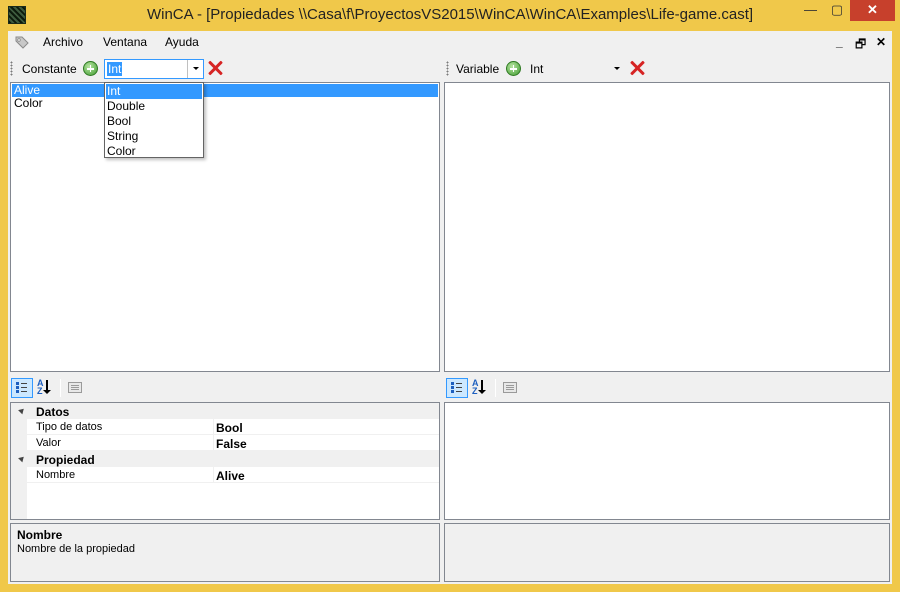 The height and width of the screenshot is (592, 900). I want to click on add-variable-icon, so click(513, 68).